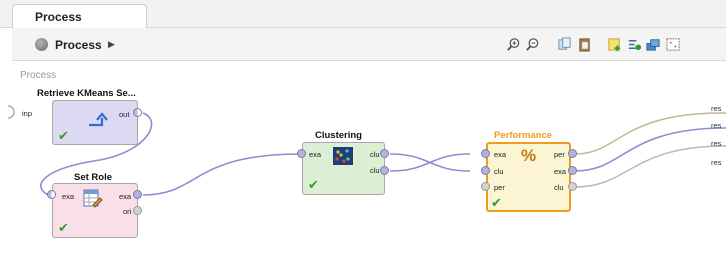  Describe the element at coordinates (315, 154) in the screenshot. I see `port-label-clustering-in-exa: exa` at that location.